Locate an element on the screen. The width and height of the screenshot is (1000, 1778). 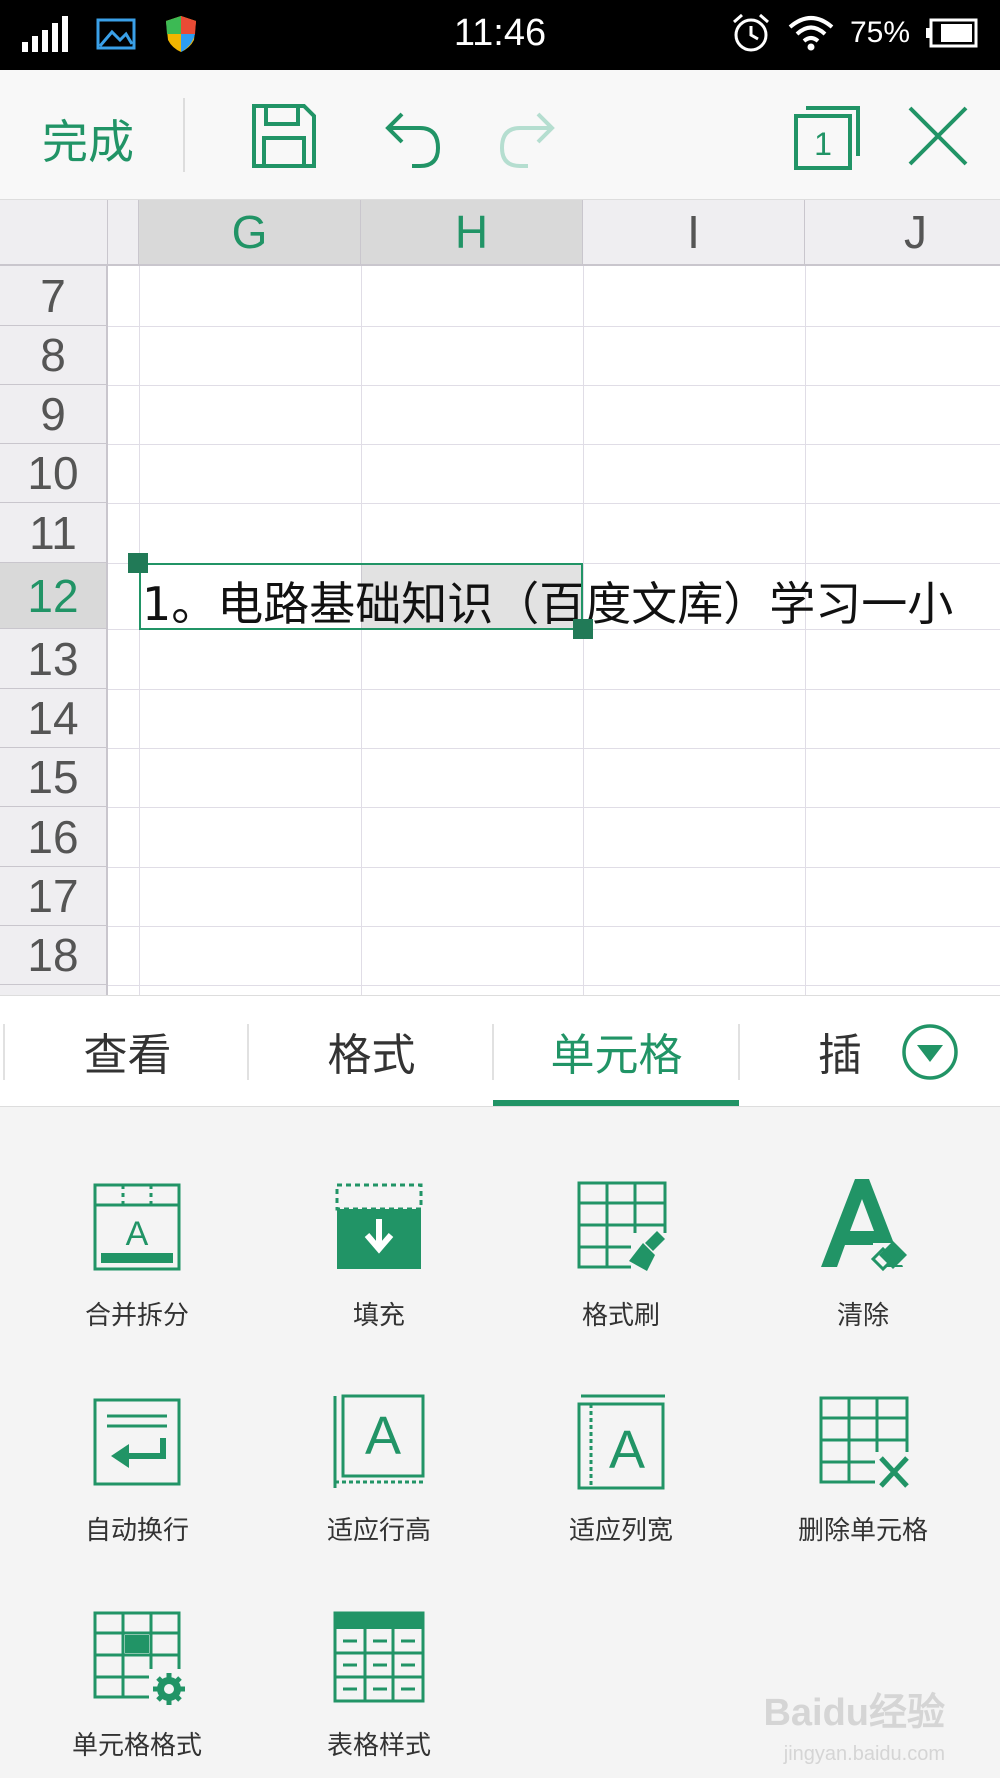
selection-handle-end is located at coordinates (583, 629).